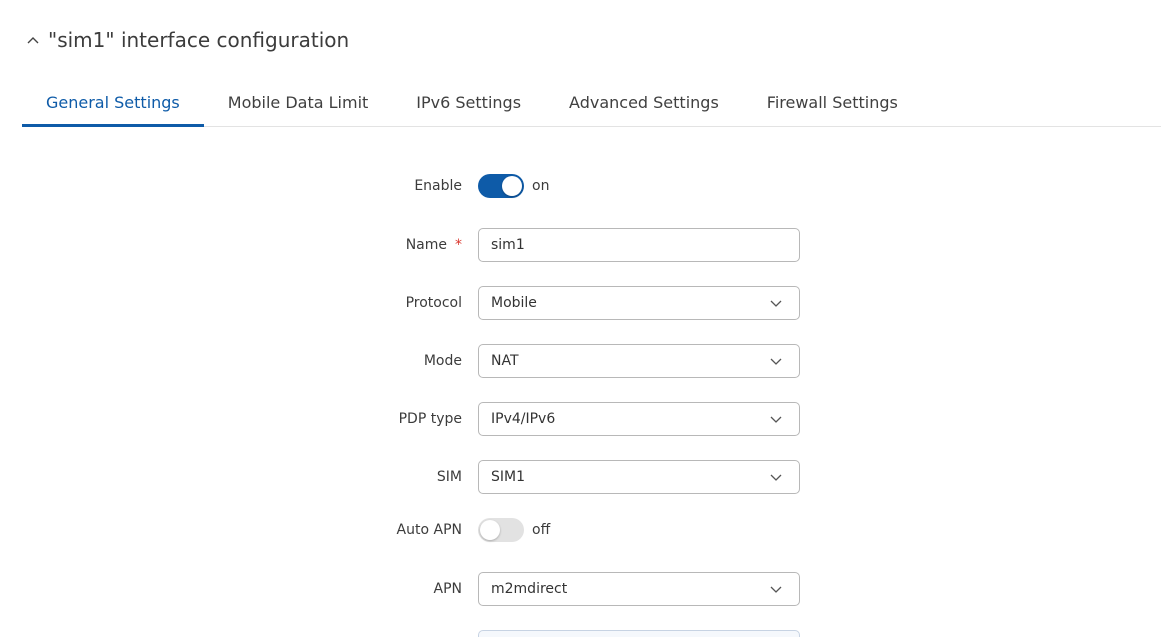 This screenshot has width=1161, height=637. What do you see at coordinates (639, 477) in the screenshot?
I see `sim-select: SIM1` at bounding box center [639, 477].